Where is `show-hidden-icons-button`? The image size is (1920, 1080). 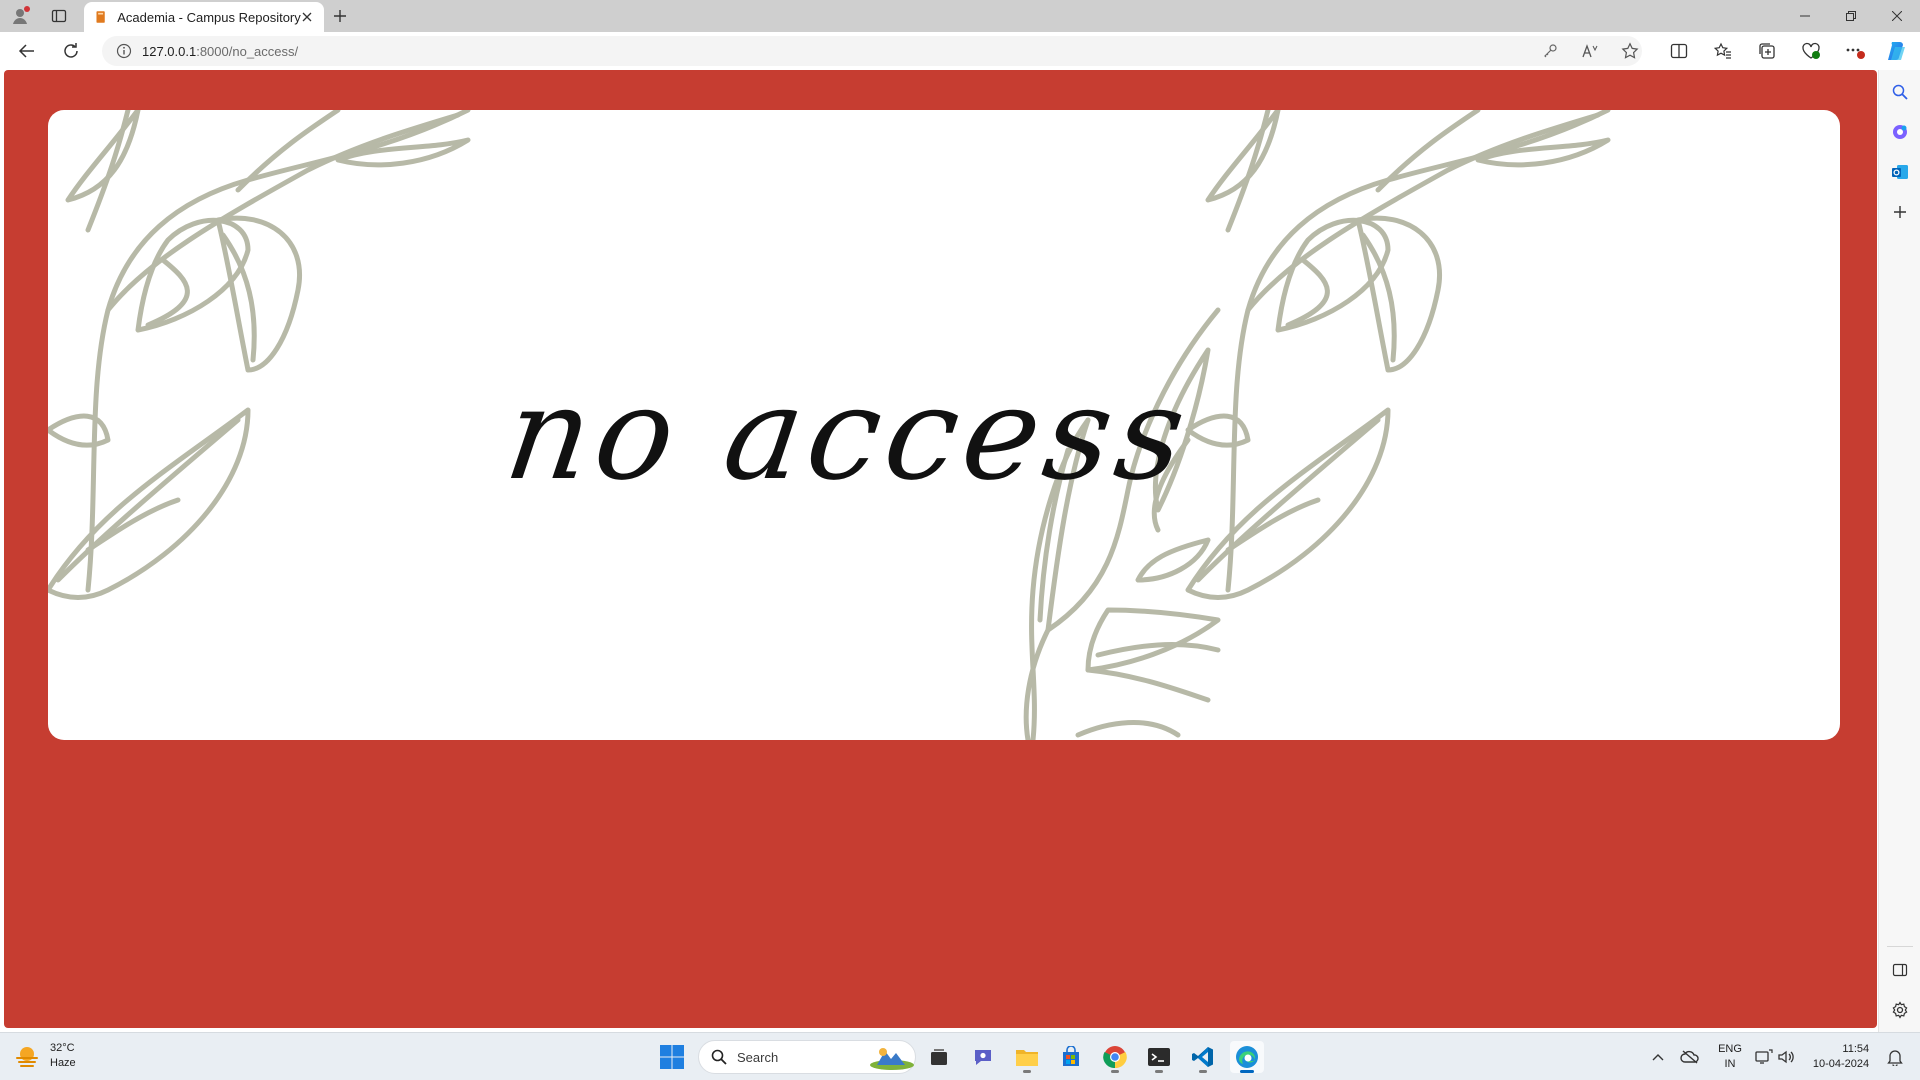 show-hidden-icons-button is located at coordinates (1658, 1056).